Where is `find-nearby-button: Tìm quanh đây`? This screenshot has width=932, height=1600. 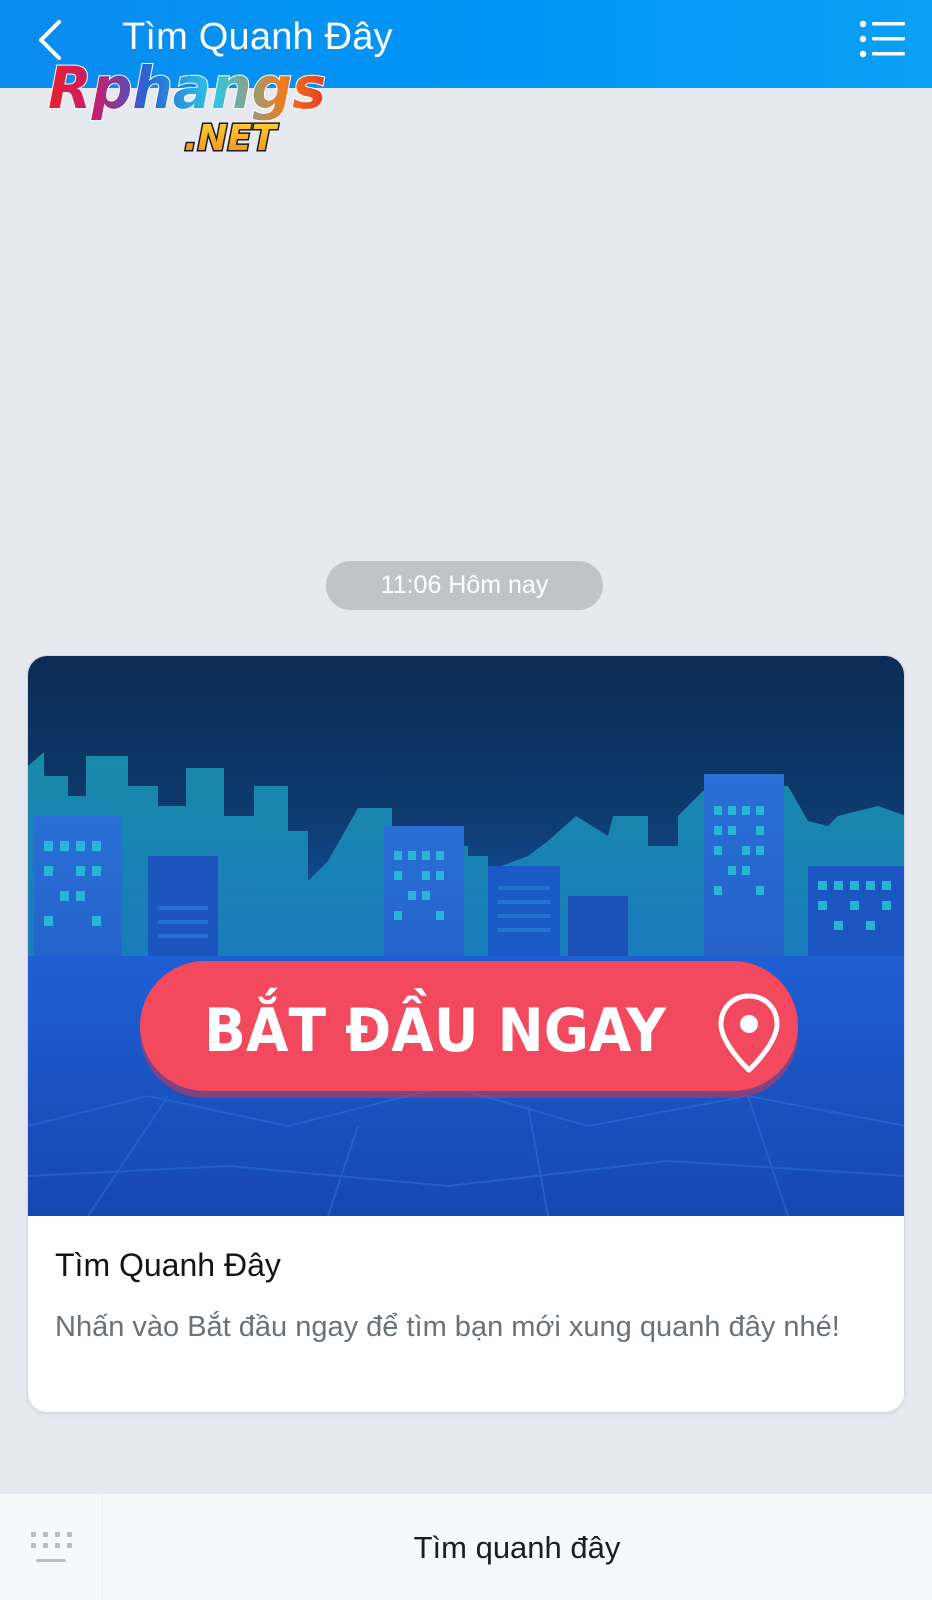 find-nearby-button: Tìm quanh đây is located at coordinates (517, 1547).